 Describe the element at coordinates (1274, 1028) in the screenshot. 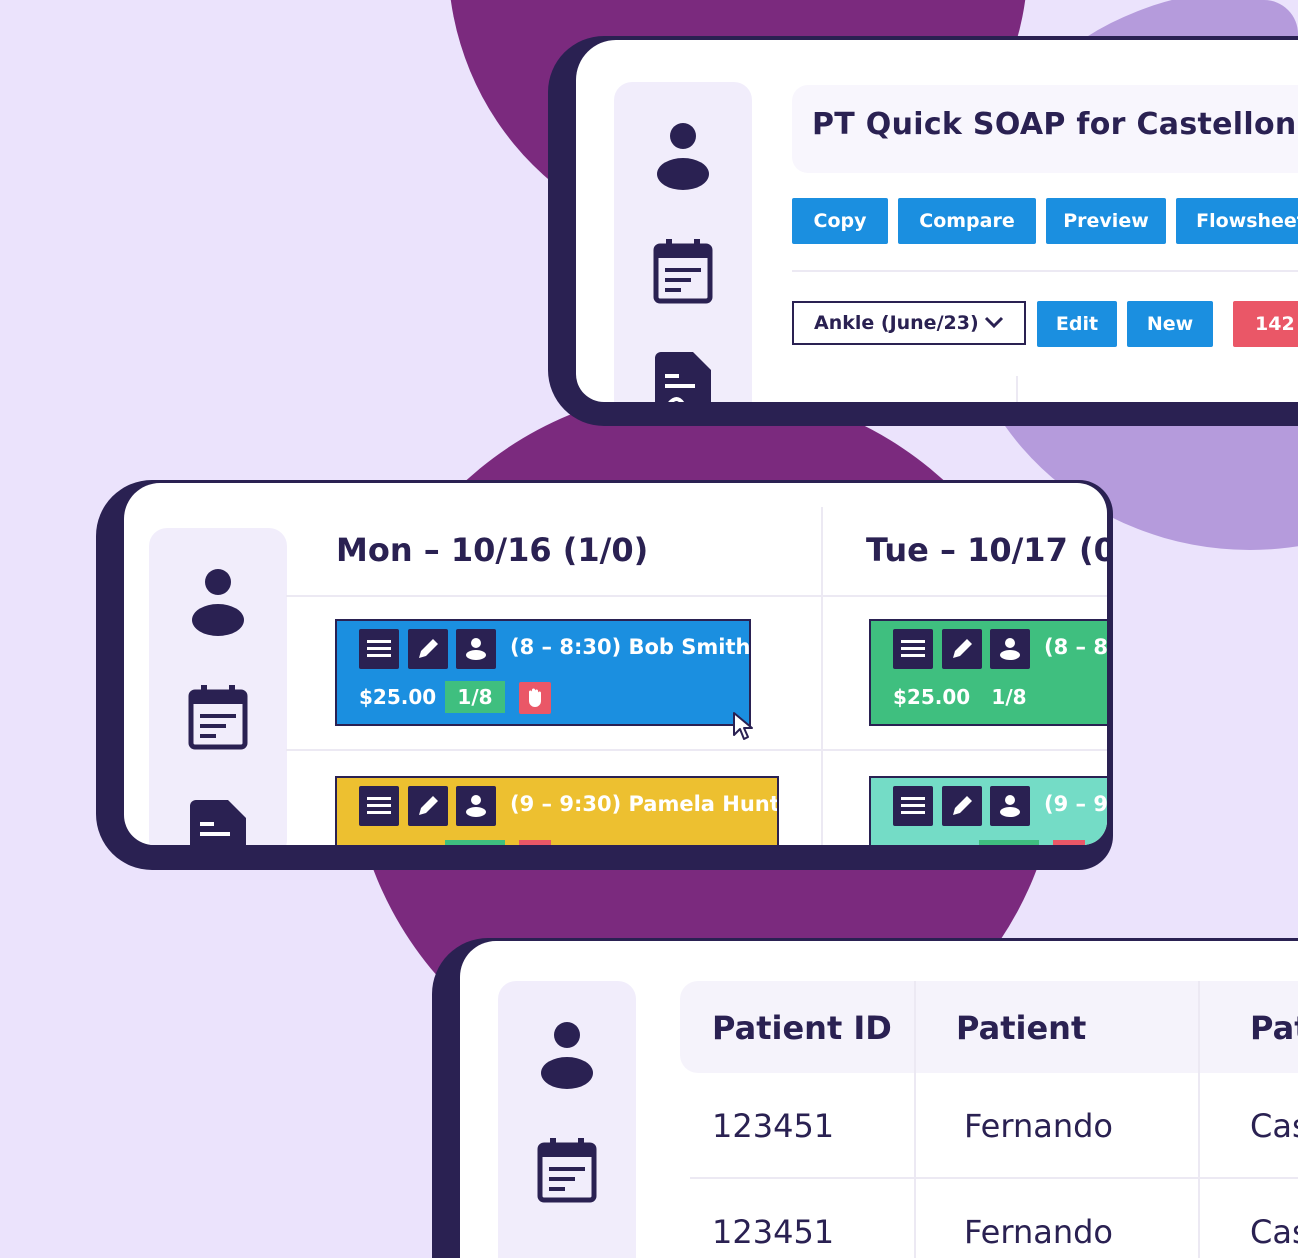

I see `column-header-patient-last: Patient Last` at that location.